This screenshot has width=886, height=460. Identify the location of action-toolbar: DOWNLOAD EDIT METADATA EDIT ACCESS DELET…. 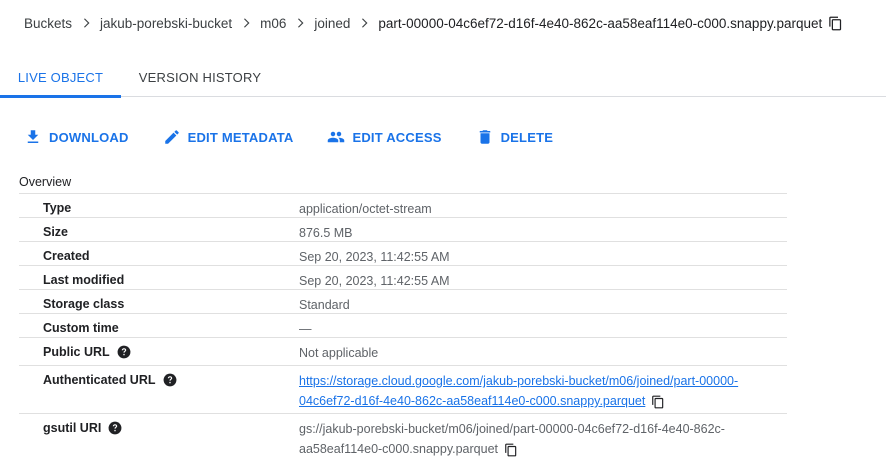
(305, 137).